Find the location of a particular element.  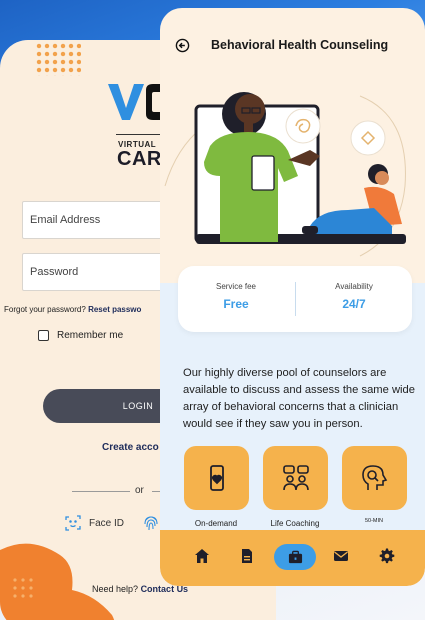

face-id-button: Face ID is located at coordinates (94, 523).